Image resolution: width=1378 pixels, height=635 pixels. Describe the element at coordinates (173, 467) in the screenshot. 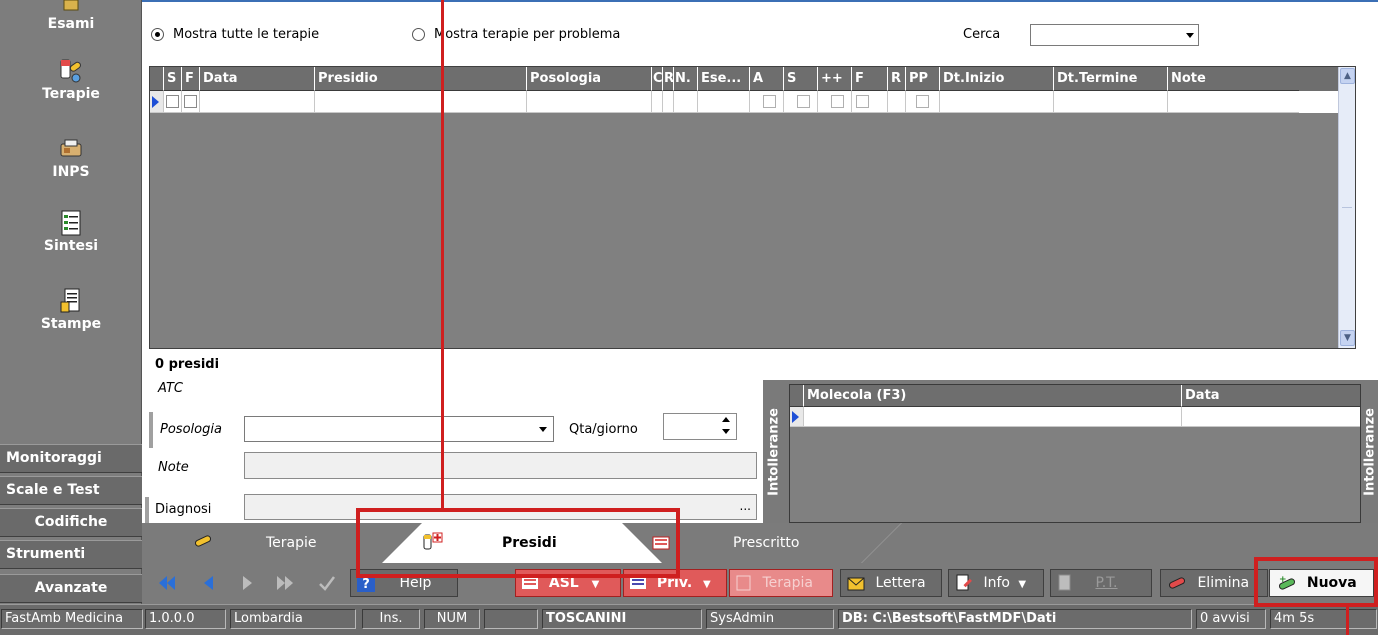

I see `note-label: Note` at that location.